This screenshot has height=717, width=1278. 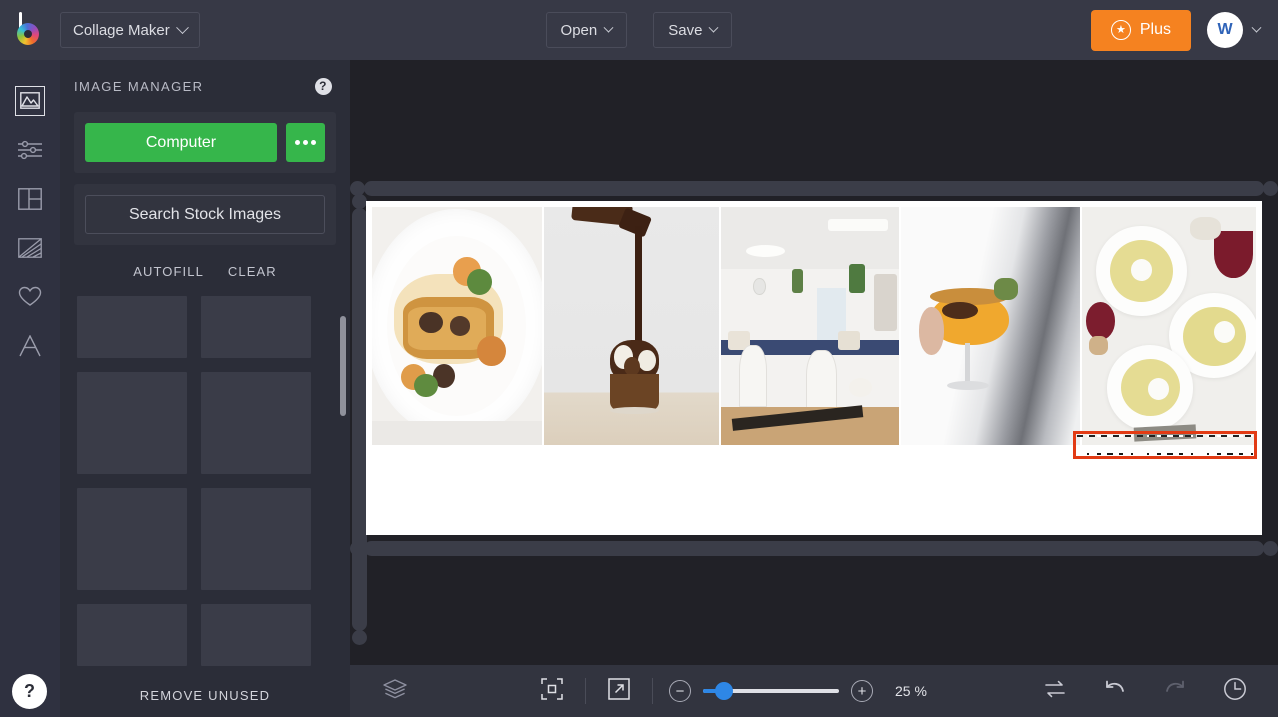 What do you see at coordinates (1270, 188) in the screenshot?
I see `canvas-hscrollbar-top-cap-right` at bounding box center [1270, 188].